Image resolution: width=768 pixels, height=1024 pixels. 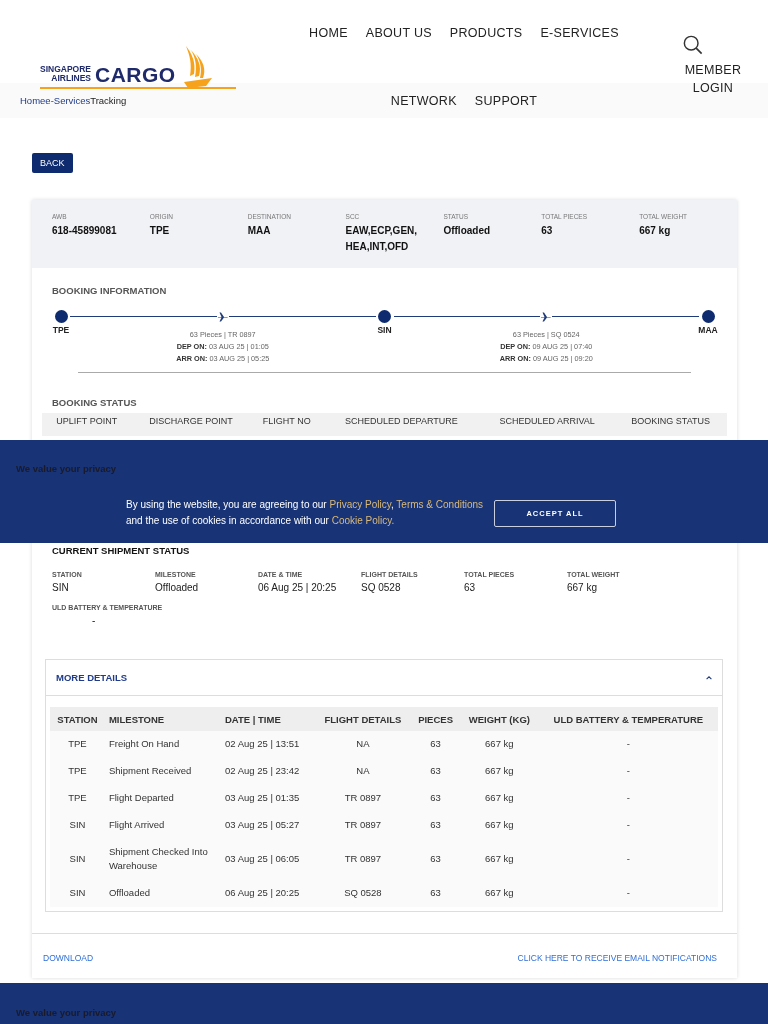 What do you see at coordinates (267, 893) in the screenshot?
I see `table-cell: 06 Aug 25 | 20:25` at bounding box center [267, 893].